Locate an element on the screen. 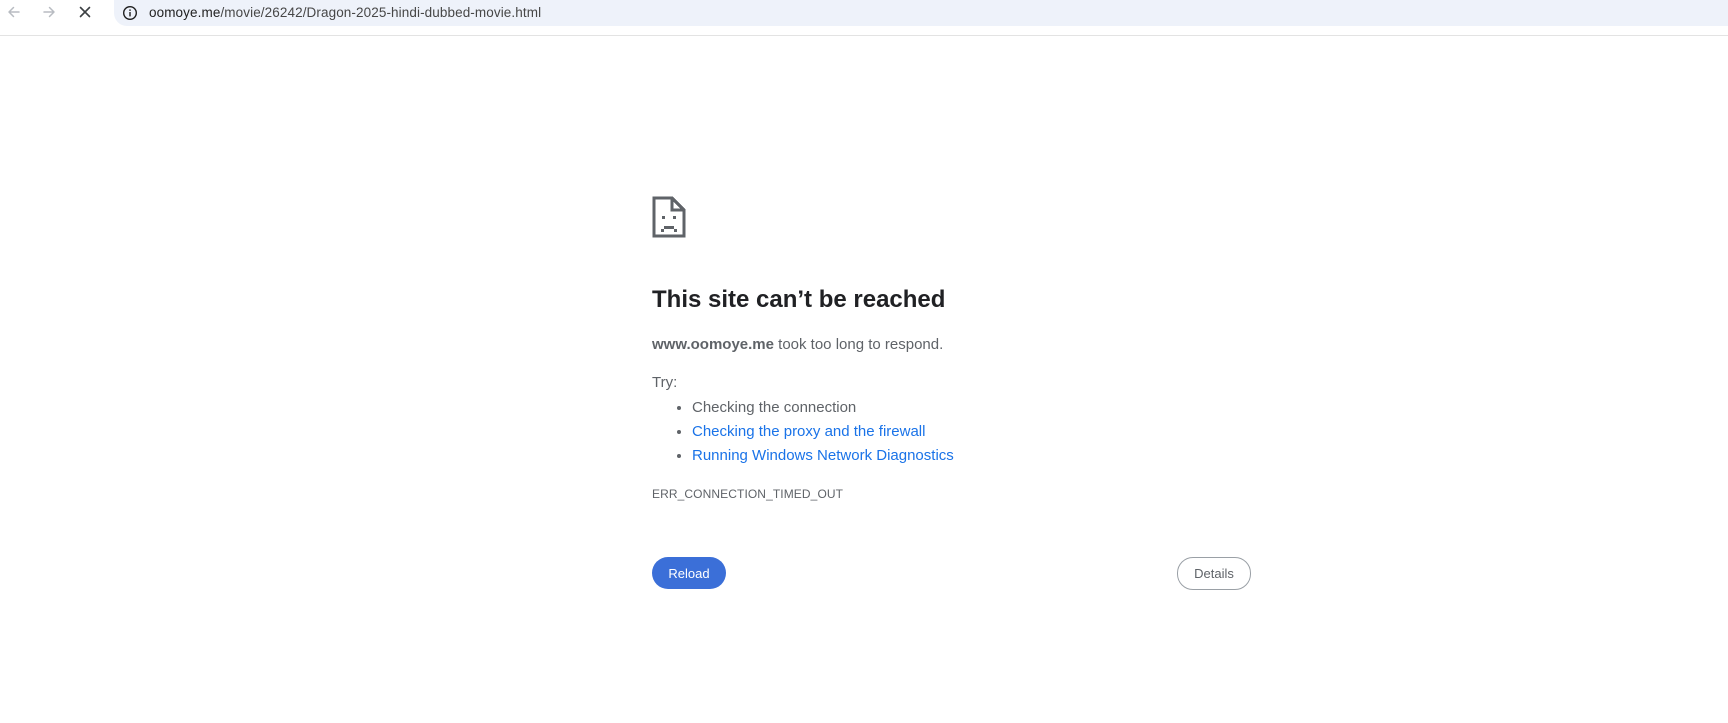 The height and width of the screenshot is (723, 1728). error-summary: www.oomoye.me took too long to respond. is located at coordinates (797, 344).